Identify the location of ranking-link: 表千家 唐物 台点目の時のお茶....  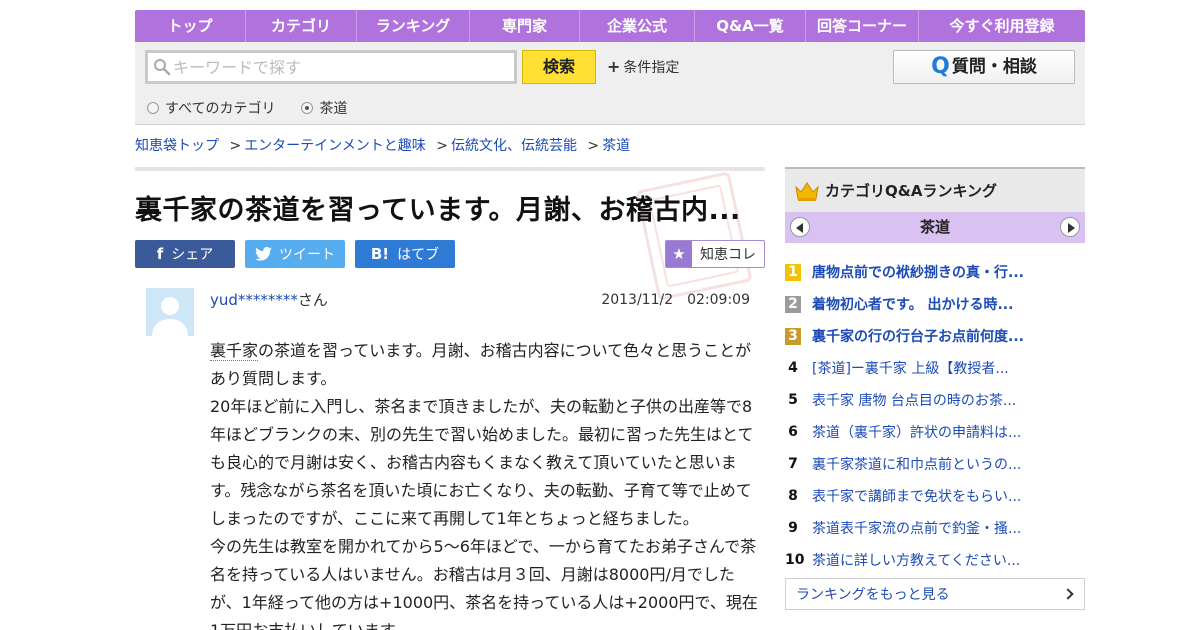
(914, 400).